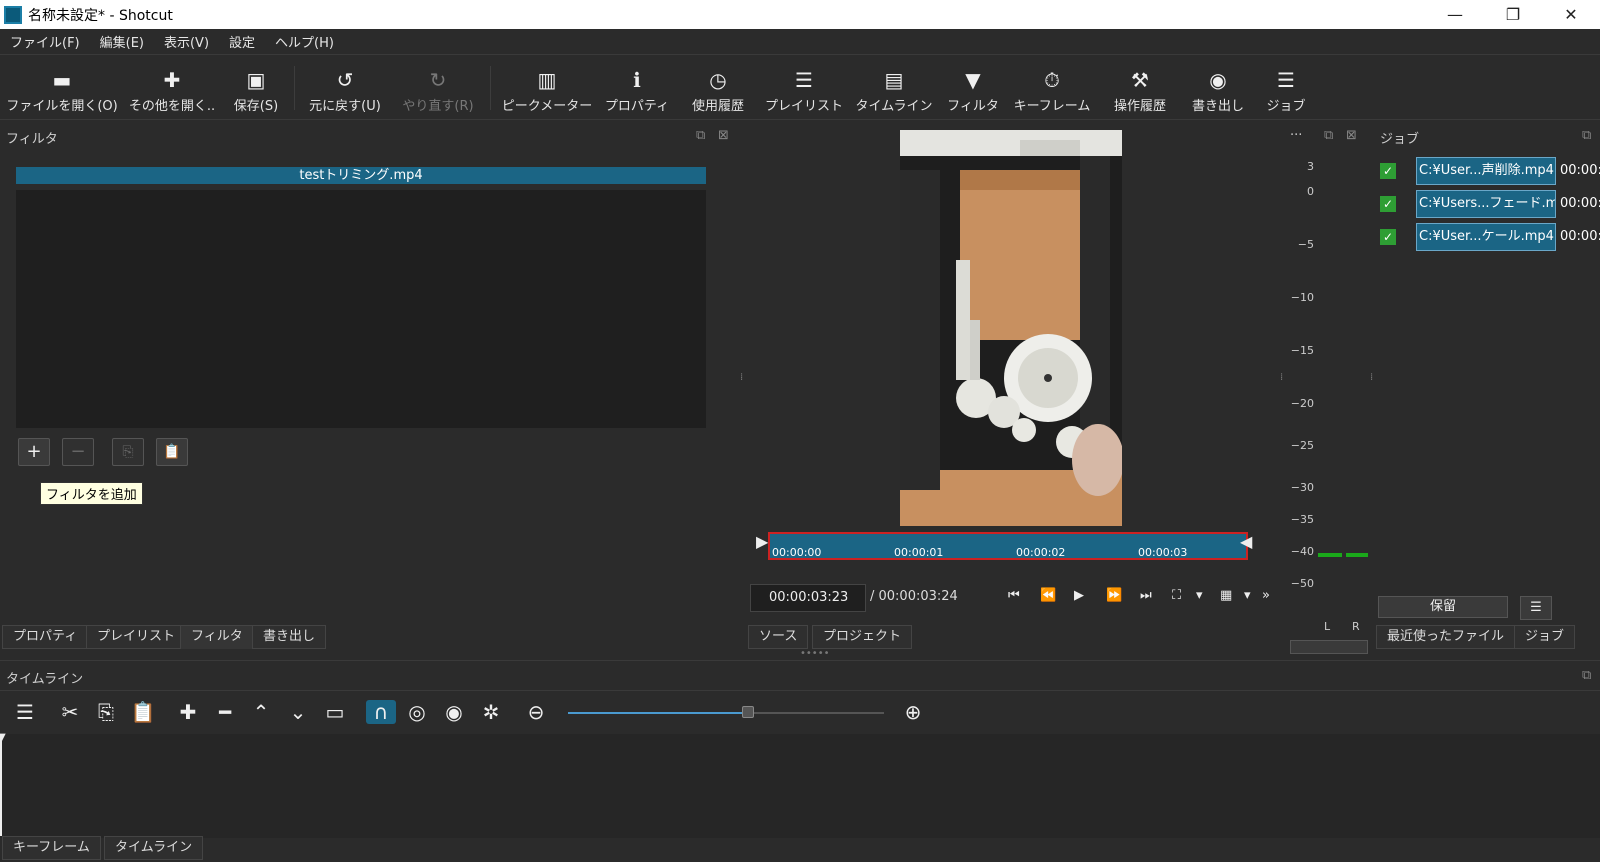 This screenshot has width=1600, height=862. I want to click on history-button: ⚒ 操作履歴, so click(1140, 89).